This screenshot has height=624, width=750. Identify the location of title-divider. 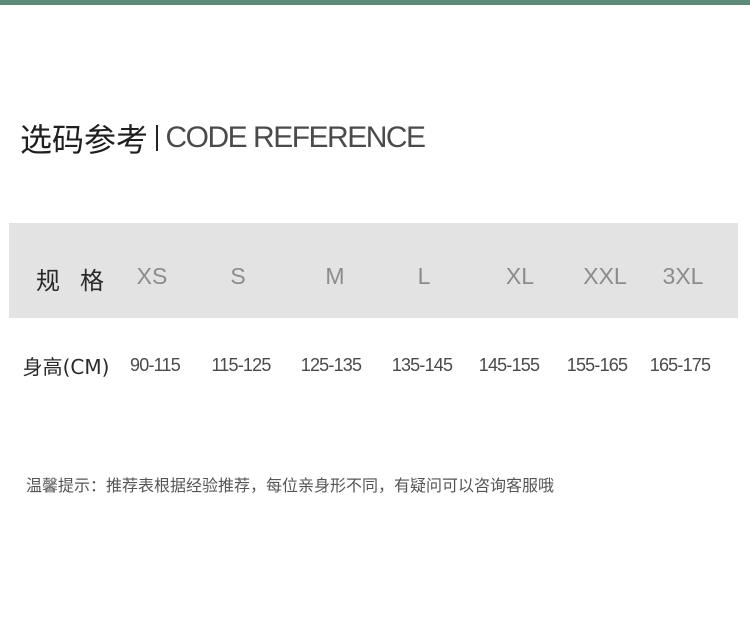
(157, 138).